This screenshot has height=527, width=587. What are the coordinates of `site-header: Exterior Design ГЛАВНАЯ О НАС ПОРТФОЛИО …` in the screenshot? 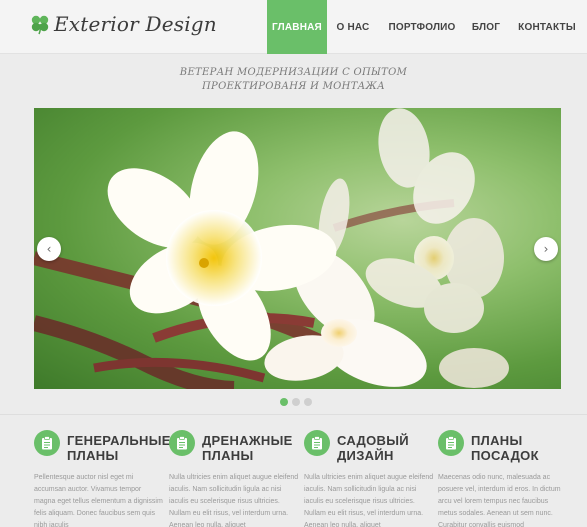 It's located at (293, 27).